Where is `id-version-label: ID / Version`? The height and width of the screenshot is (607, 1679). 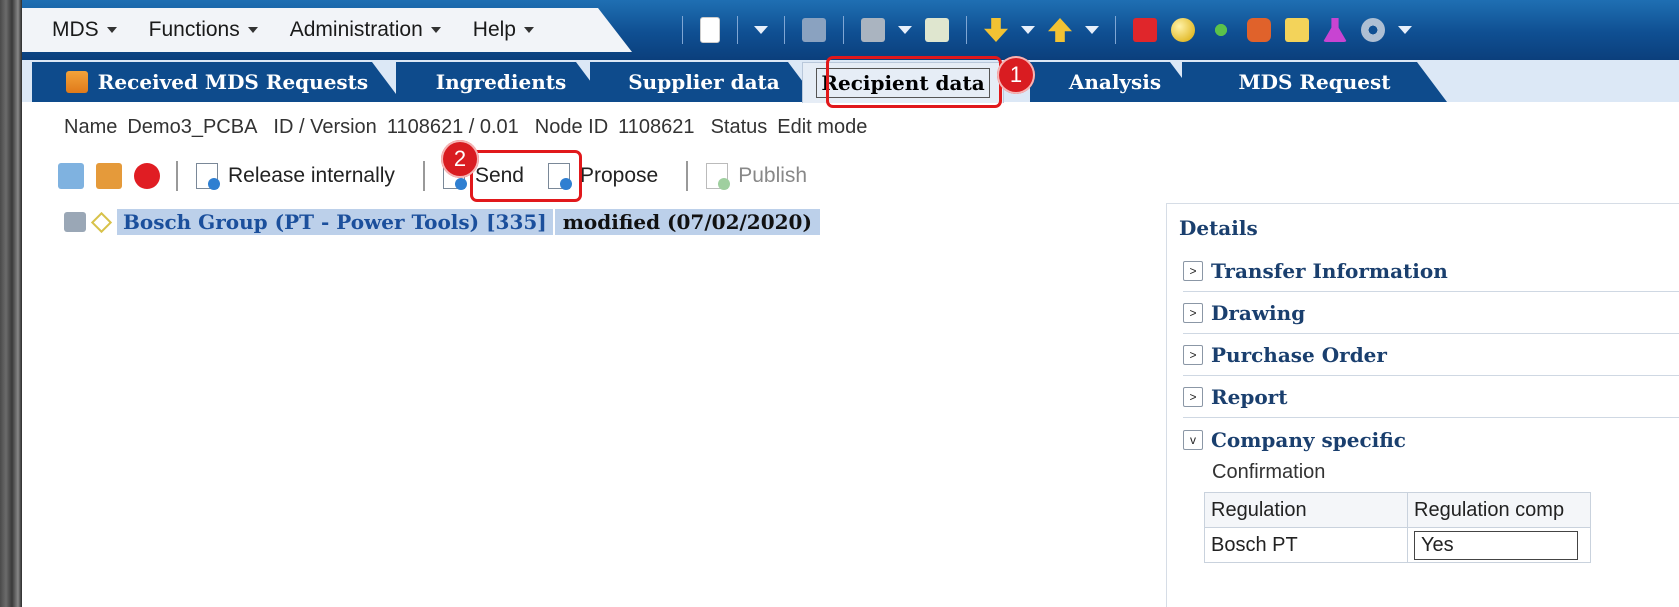 id-version-label: ID / Version is located at coordinates (325, 127).